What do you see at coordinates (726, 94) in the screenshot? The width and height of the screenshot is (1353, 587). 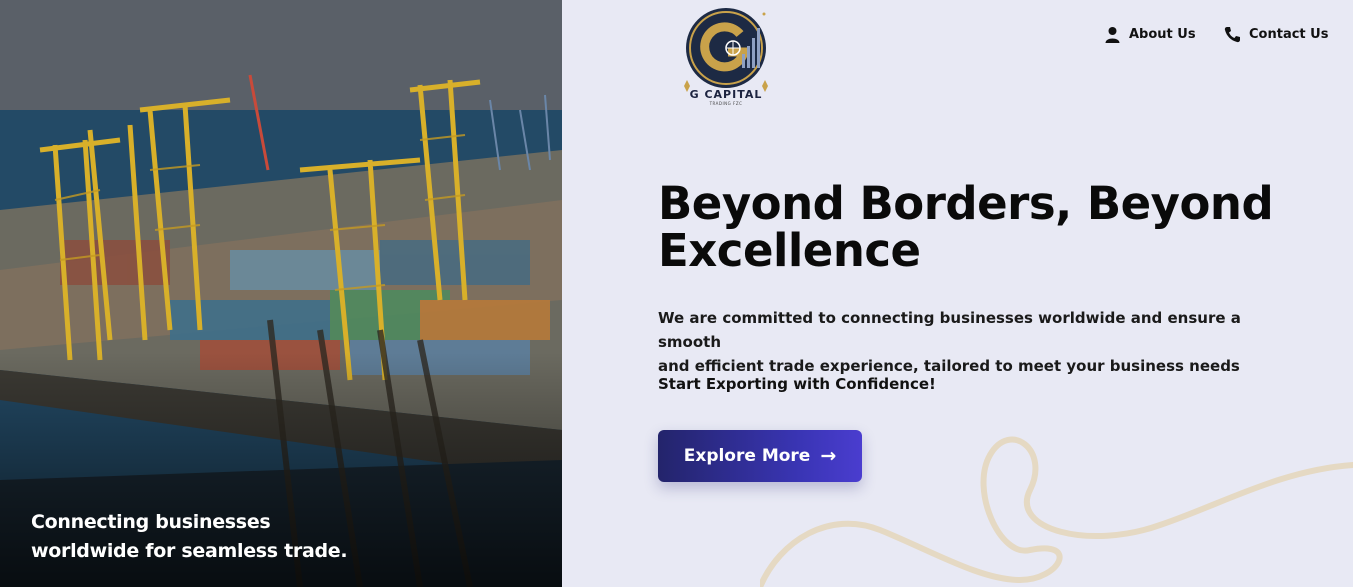 I see `brand-name: G CAPITAL` at bounding box center [726, 94].